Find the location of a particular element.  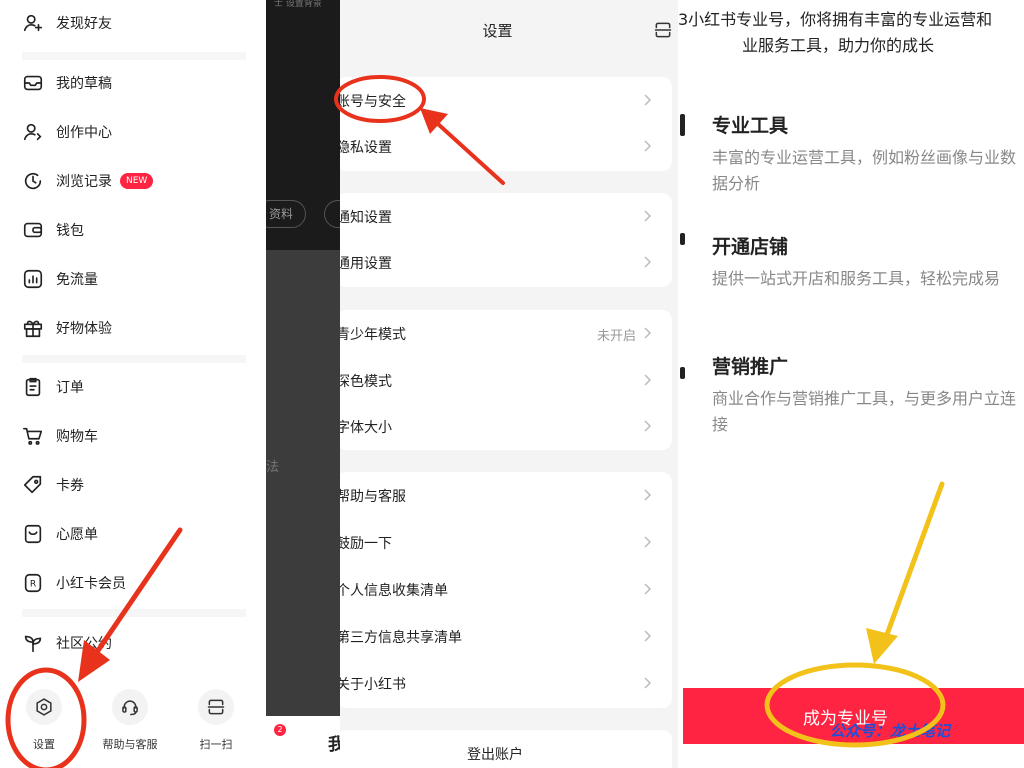

row-label: 关于小红书 is located at coordinates (373, 685).